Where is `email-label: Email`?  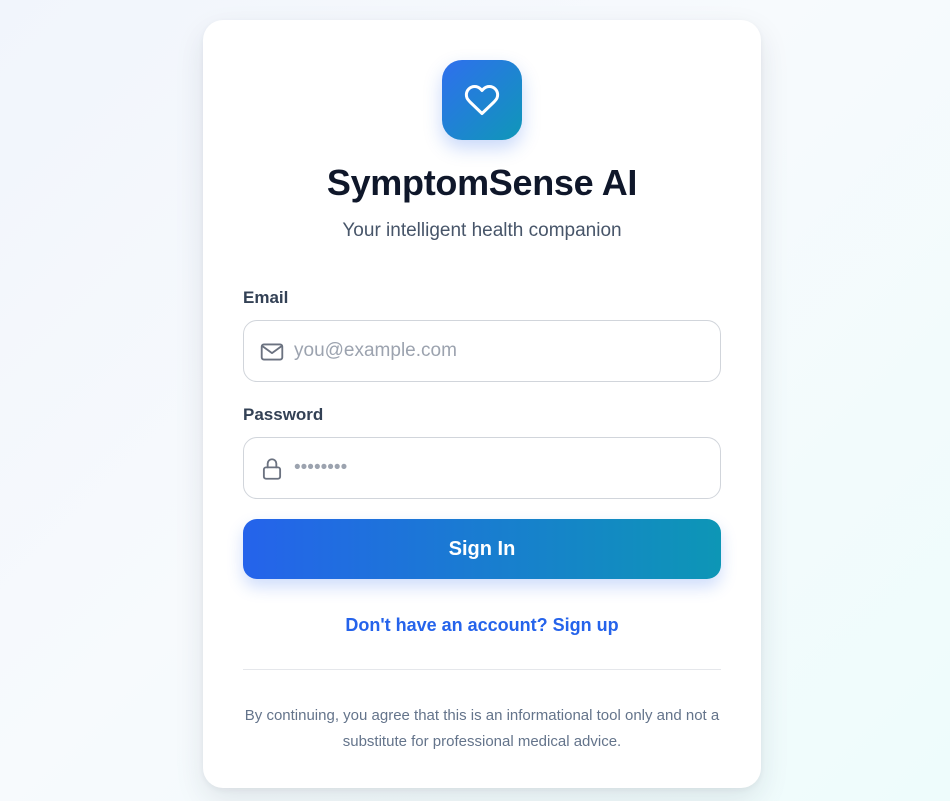
email-label: Email is located at coordinates (266, 297).